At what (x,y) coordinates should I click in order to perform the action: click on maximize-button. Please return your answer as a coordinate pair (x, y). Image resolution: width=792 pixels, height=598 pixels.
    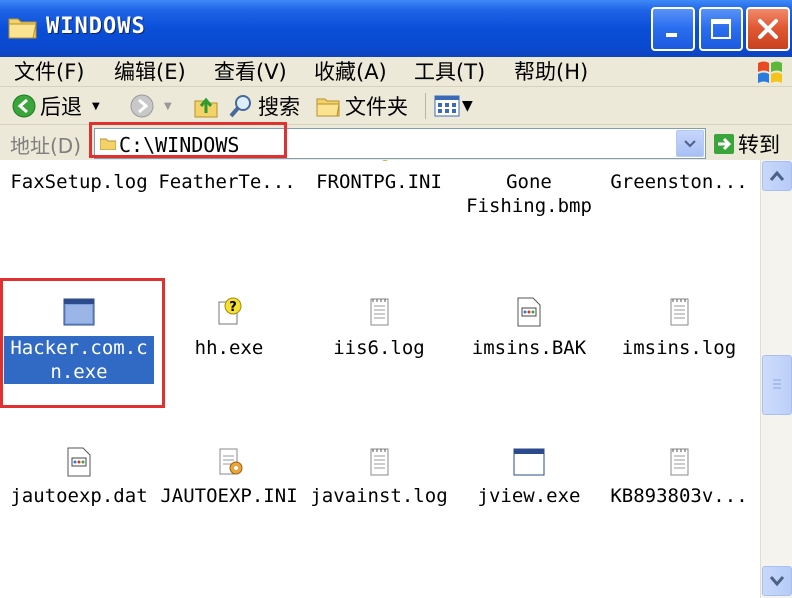
    Looking at the image, I should click on (721, 29).